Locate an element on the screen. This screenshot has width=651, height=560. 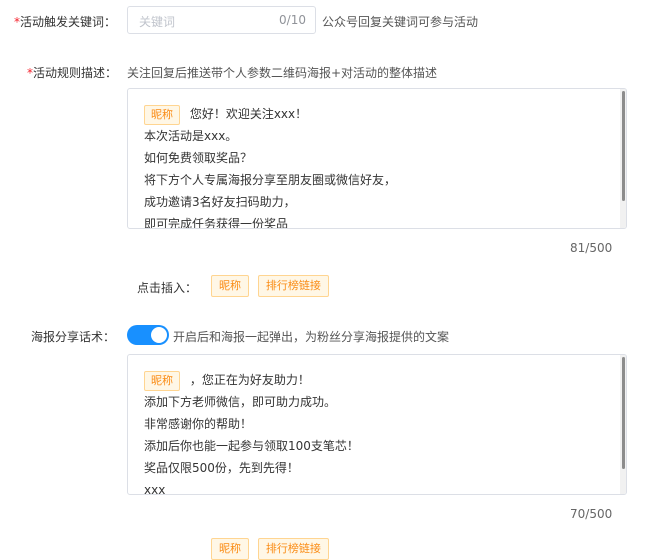
rules-line: 即可完成任务获得一份奖品 is located at coordinates (216, 223).